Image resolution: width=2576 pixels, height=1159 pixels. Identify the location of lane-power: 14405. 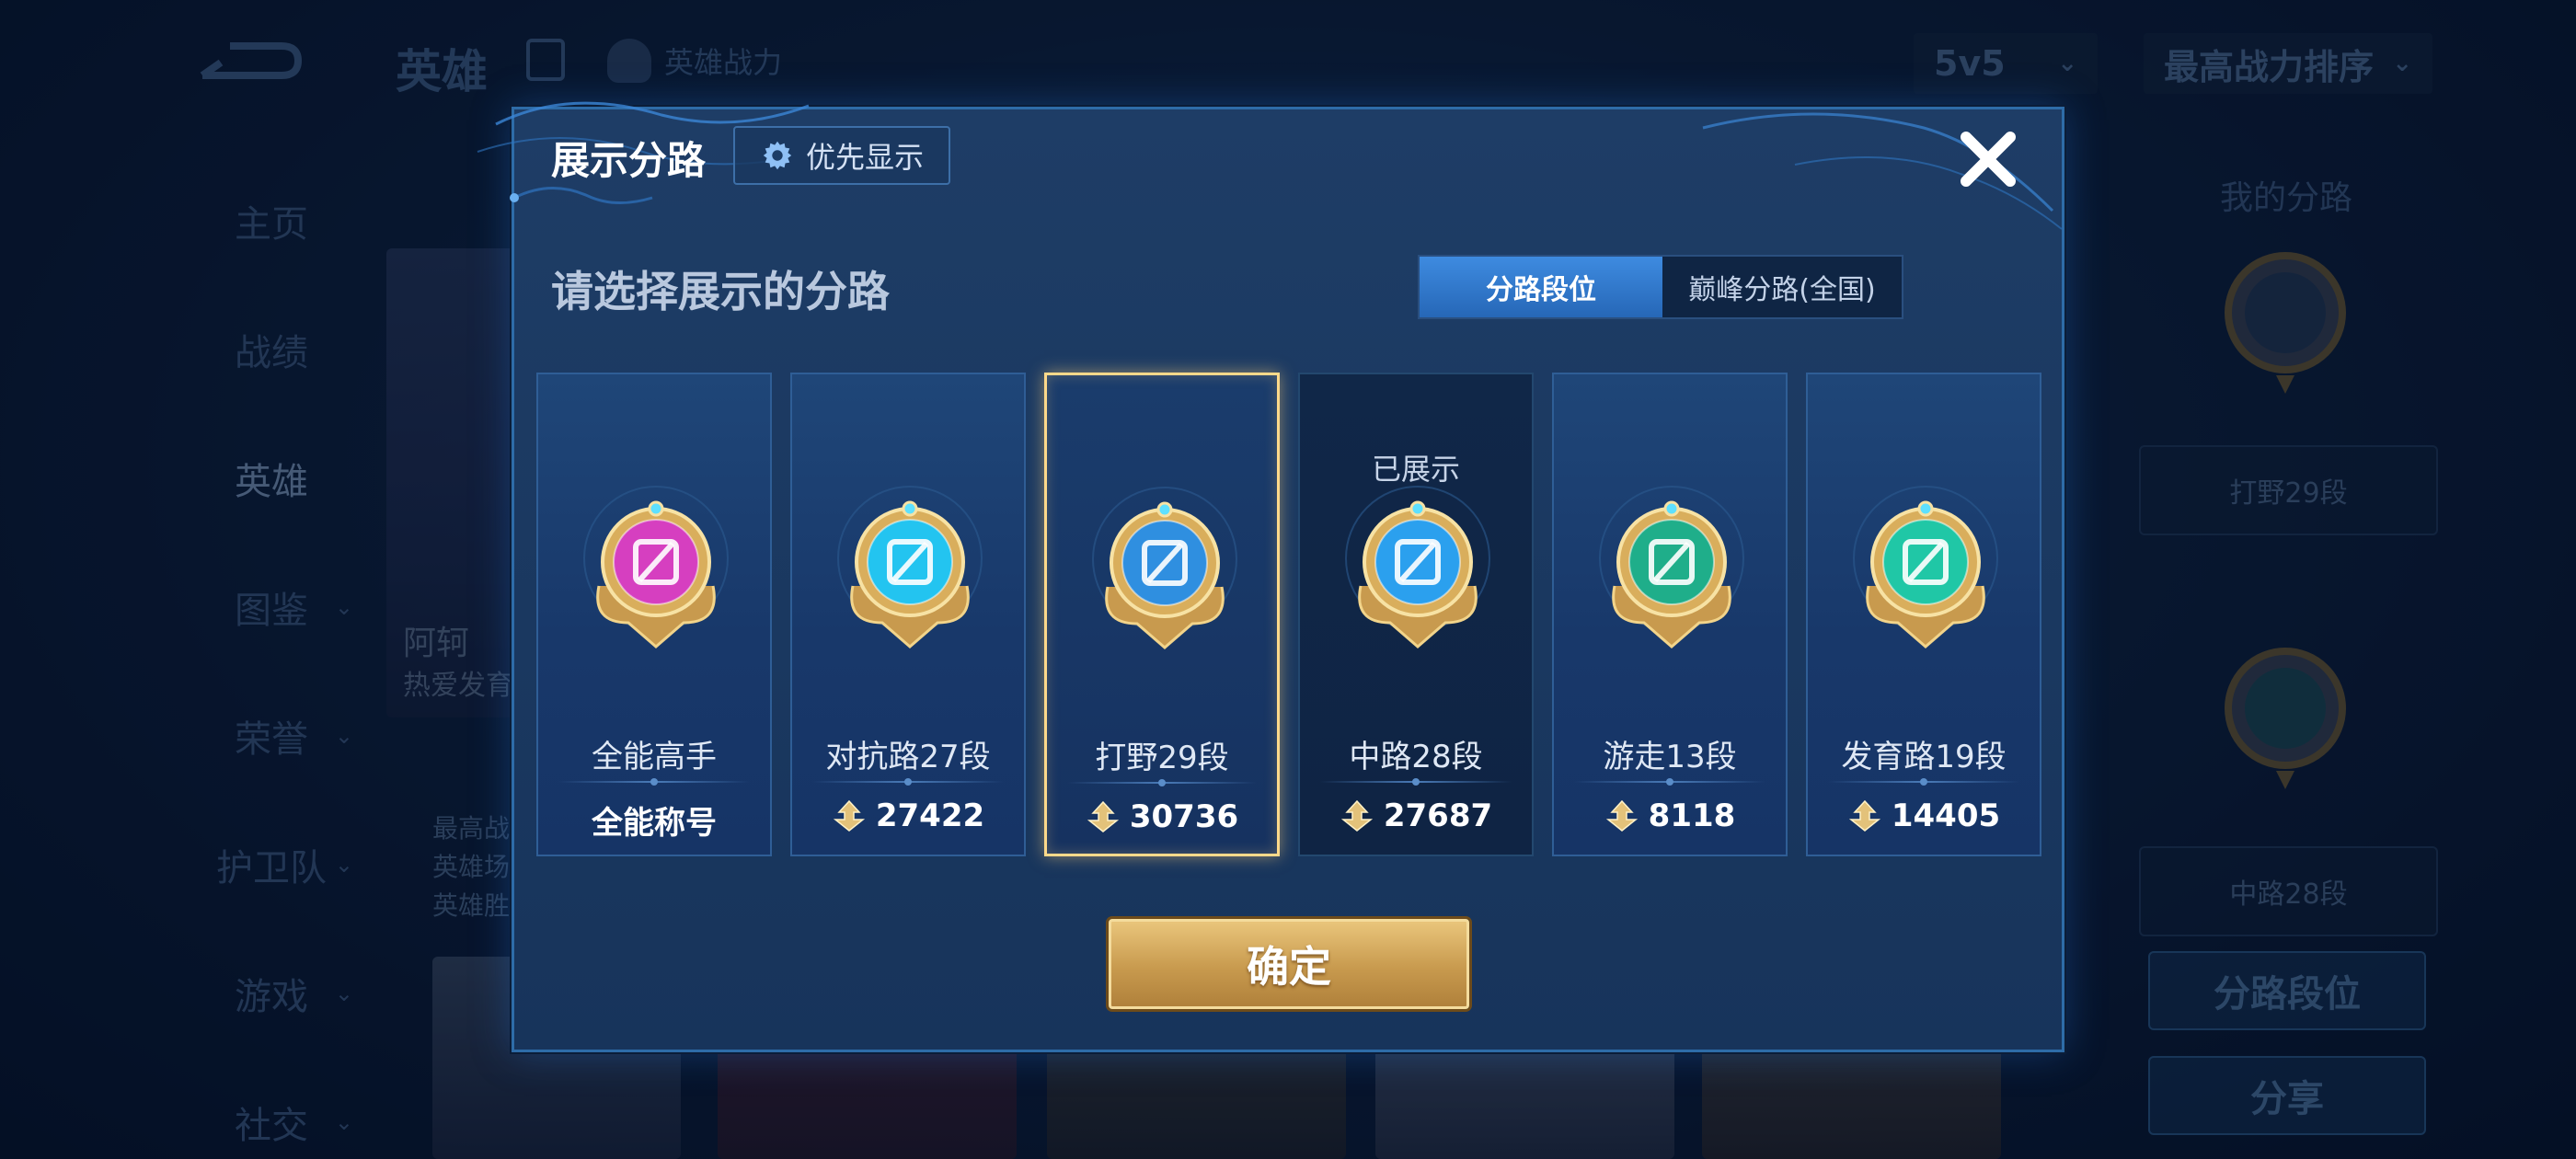
(1924, 816).